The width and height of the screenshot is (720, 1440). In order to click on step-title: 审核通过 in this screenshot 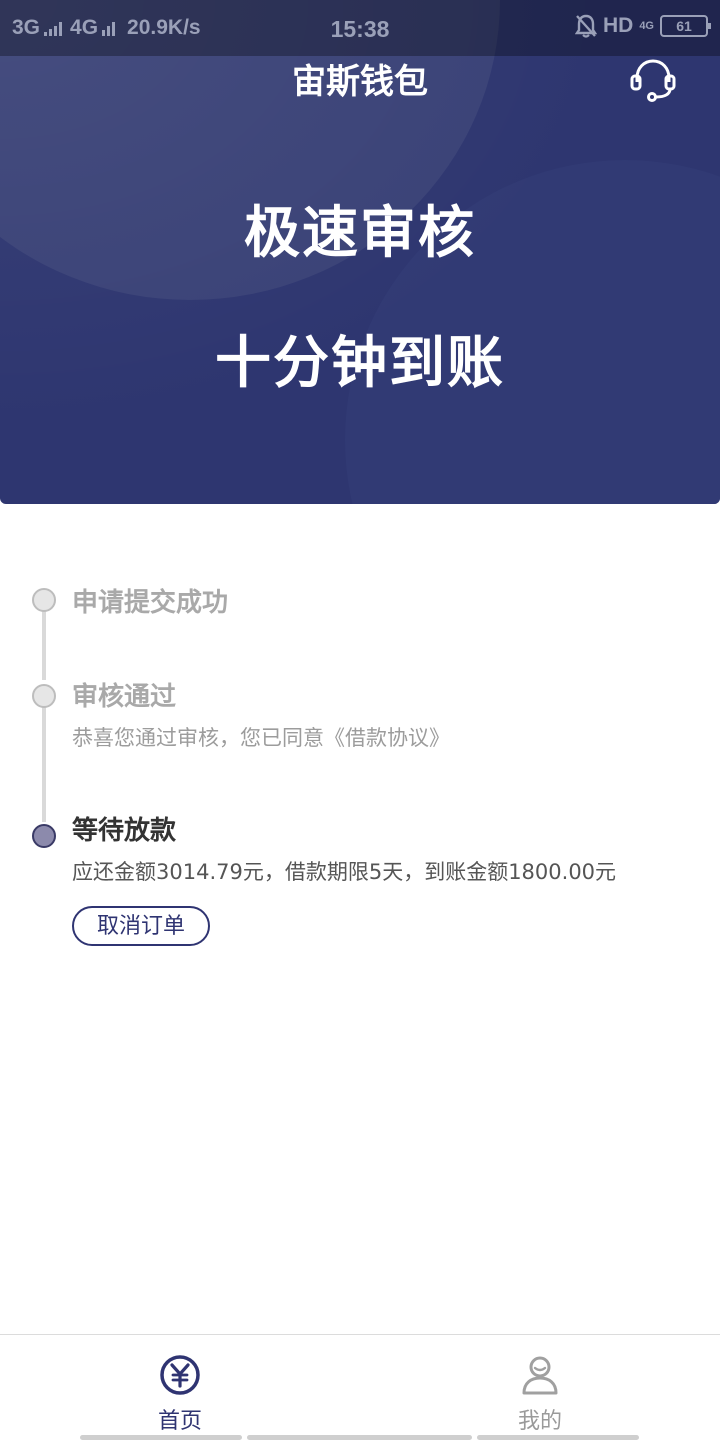, I will do `click(124, 697)`.